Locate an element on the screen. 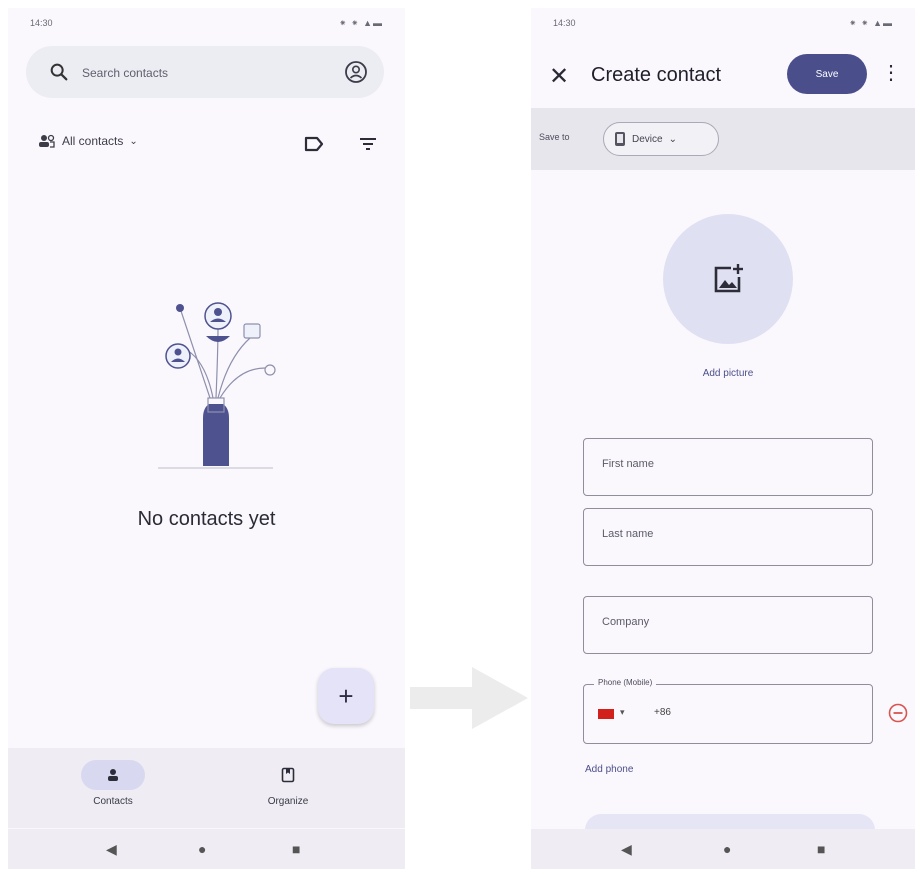 The image size is (915, 869). all-contacts-label: All contacts is located at coordinates (93, 141).